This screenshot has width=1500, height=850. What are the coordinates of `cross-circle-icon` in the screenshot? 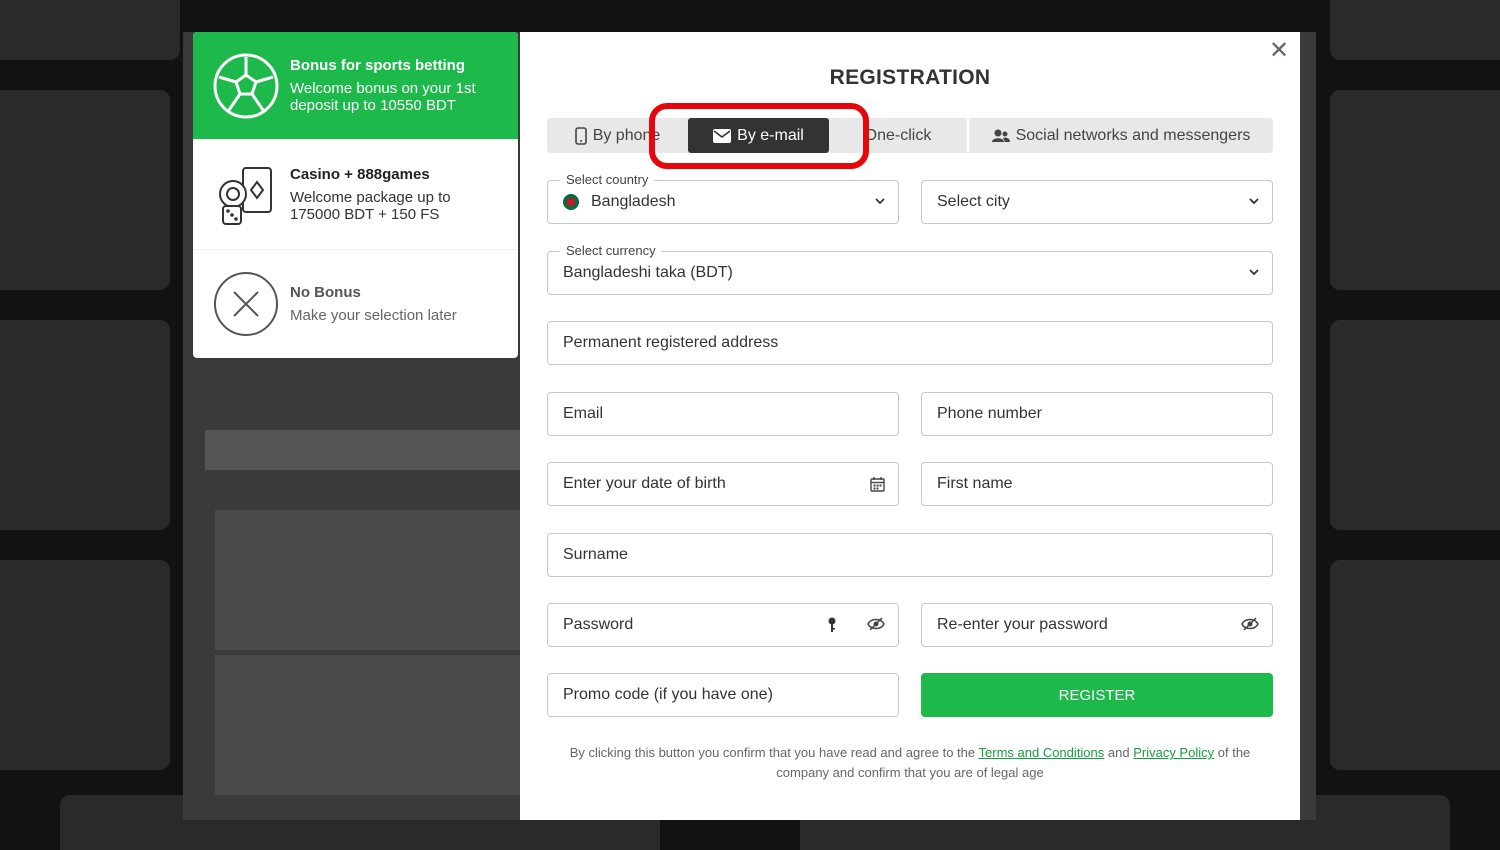 It's located at (246, 304).